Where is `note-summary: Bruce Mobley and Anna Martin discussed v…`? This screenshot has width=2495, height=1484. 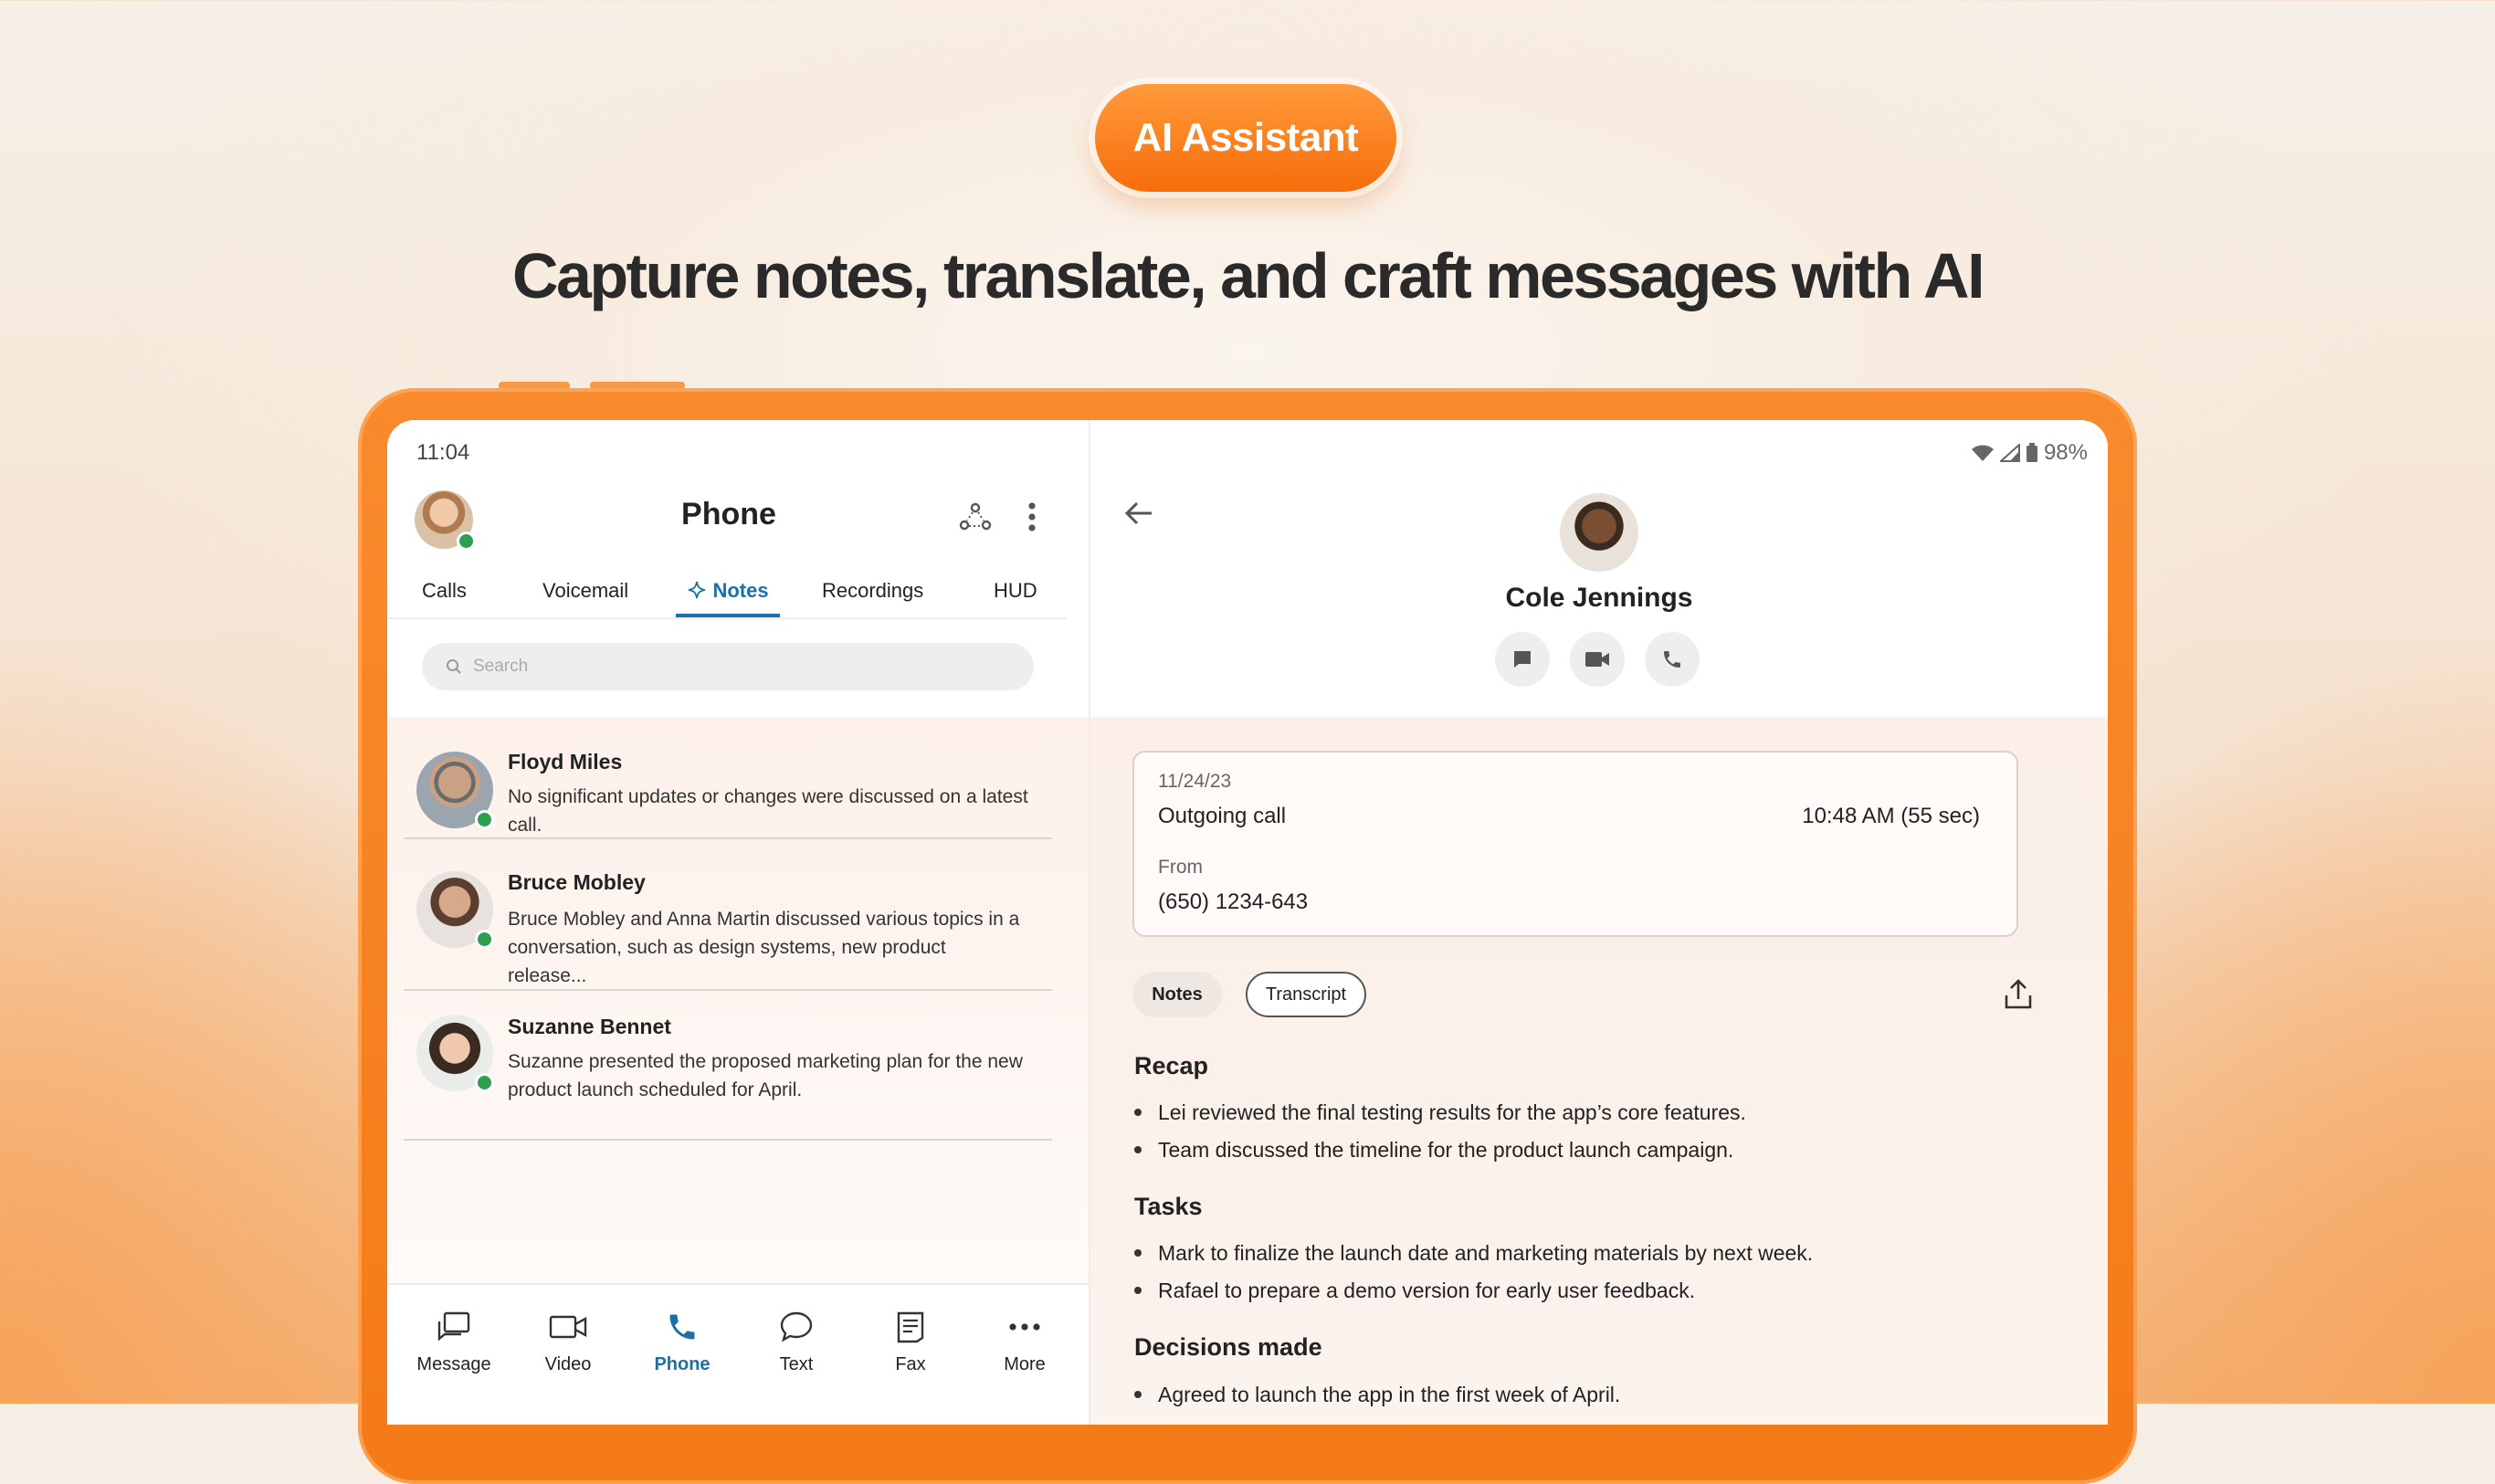 note-summary: Bruce Mobley and Anna Martin discussed v… is located at coordinates (764, 947).